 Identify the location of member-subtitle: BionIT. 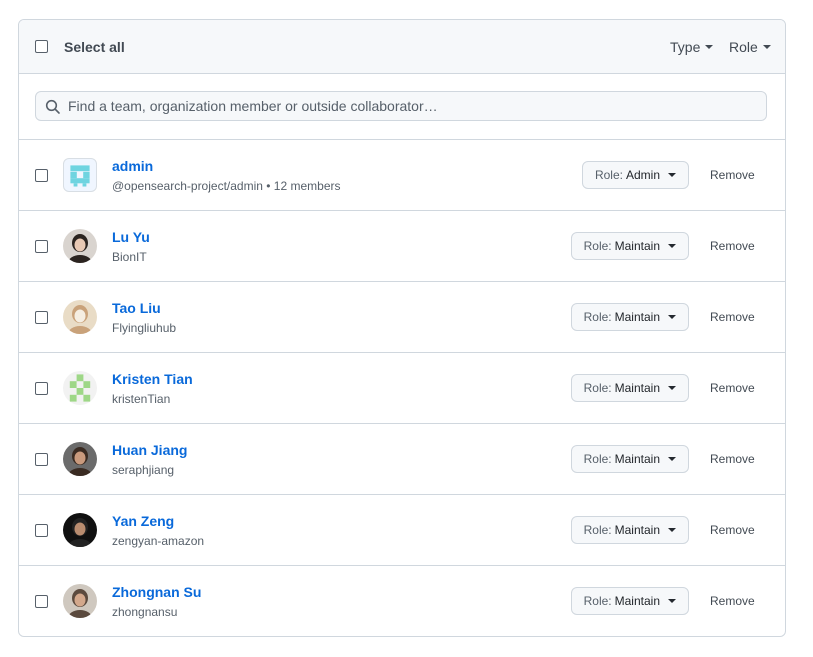
(129, 257).